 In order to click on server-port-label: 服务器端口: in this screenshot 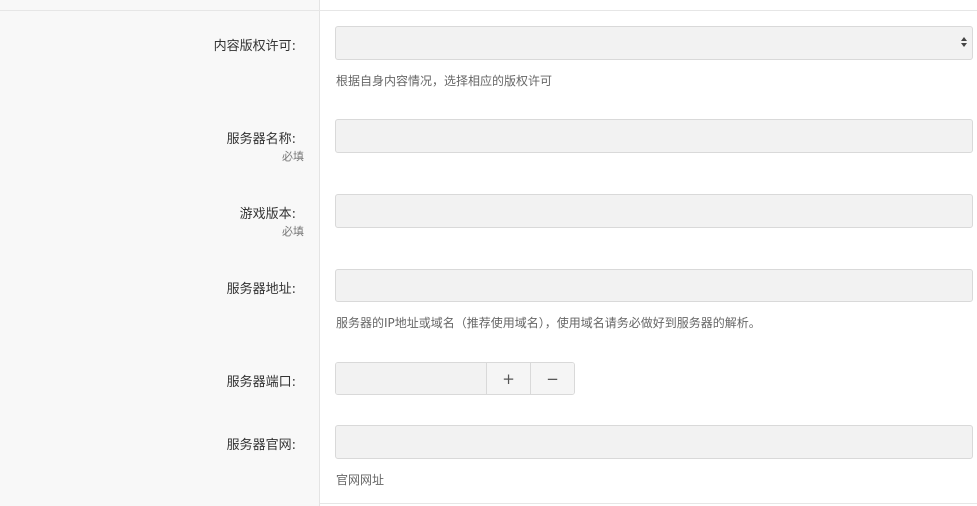, I will do `click(261, 382)`.